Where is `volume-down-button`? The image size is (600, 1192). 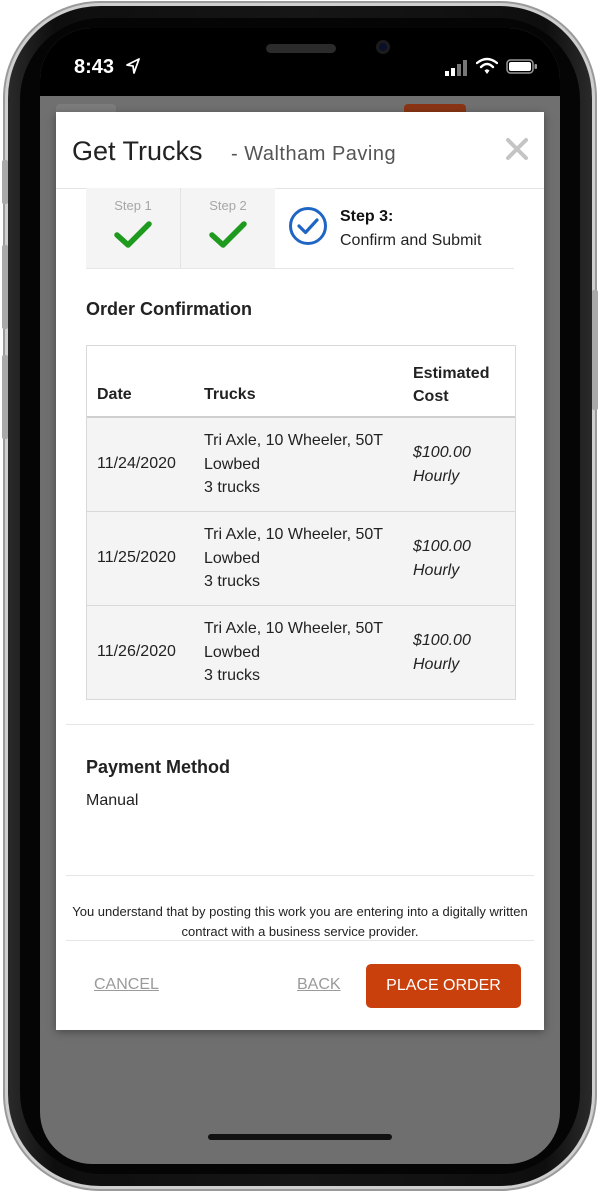
volume-down-button is located at coordinates (5, 397).